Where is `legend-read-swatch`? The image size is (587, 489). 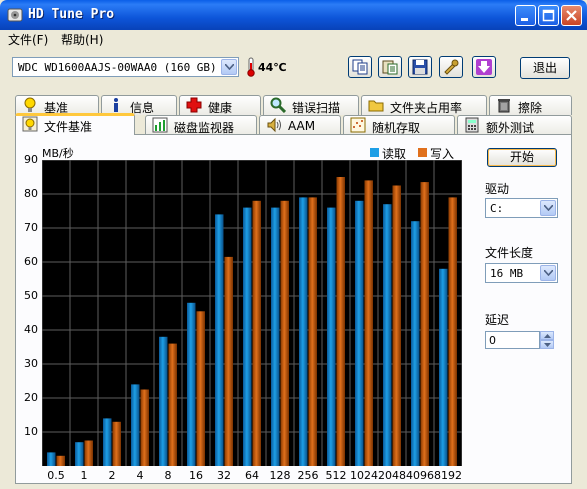 legend-read-swatch is located at coordinates (374, 152).